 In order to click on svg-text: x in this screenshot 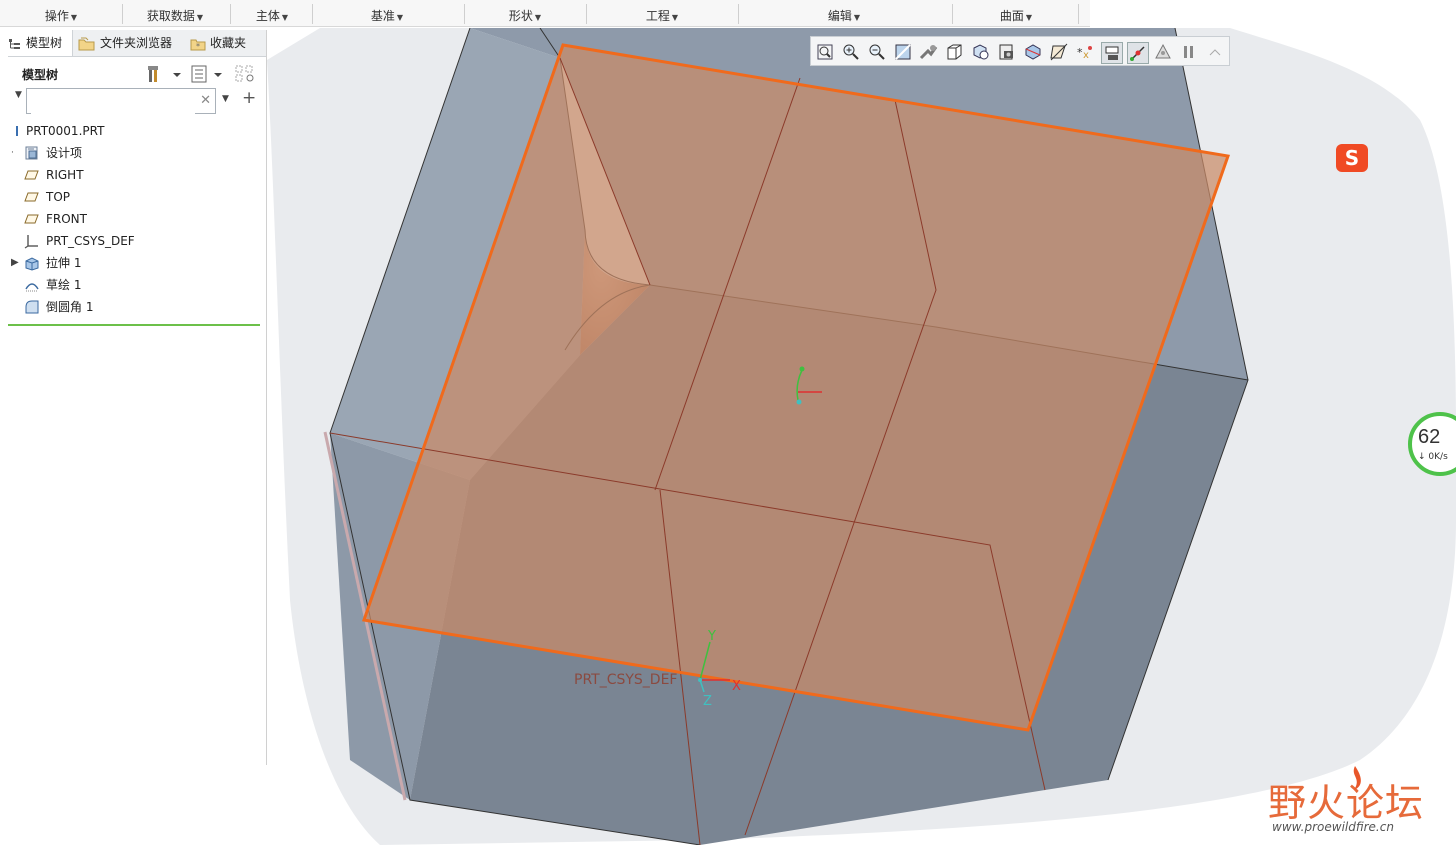, I will do `click(1086, 55)`.